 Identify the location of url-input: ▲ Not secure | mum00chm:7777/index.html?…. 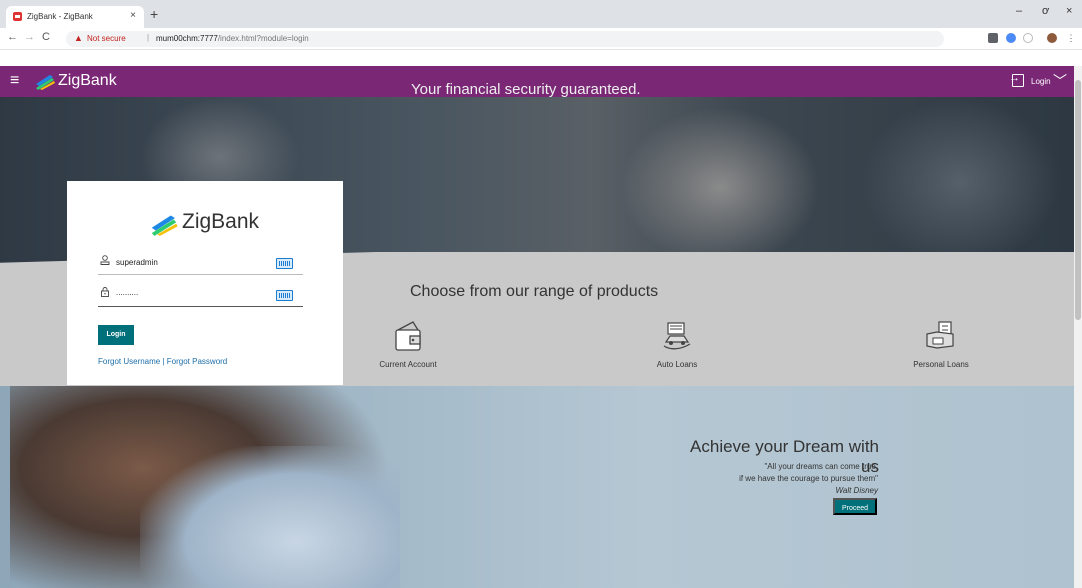
(505, 39).